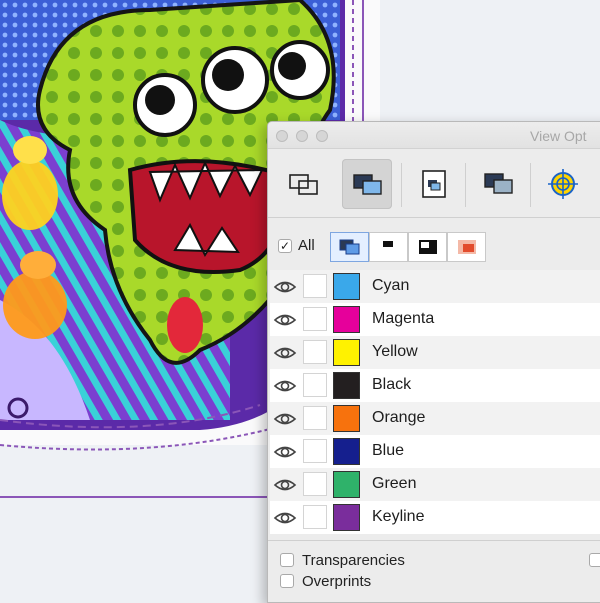 Image resolution: width=600 pixels, height=603 pixels. I want to click on registration-view-button, so click(563, 184).